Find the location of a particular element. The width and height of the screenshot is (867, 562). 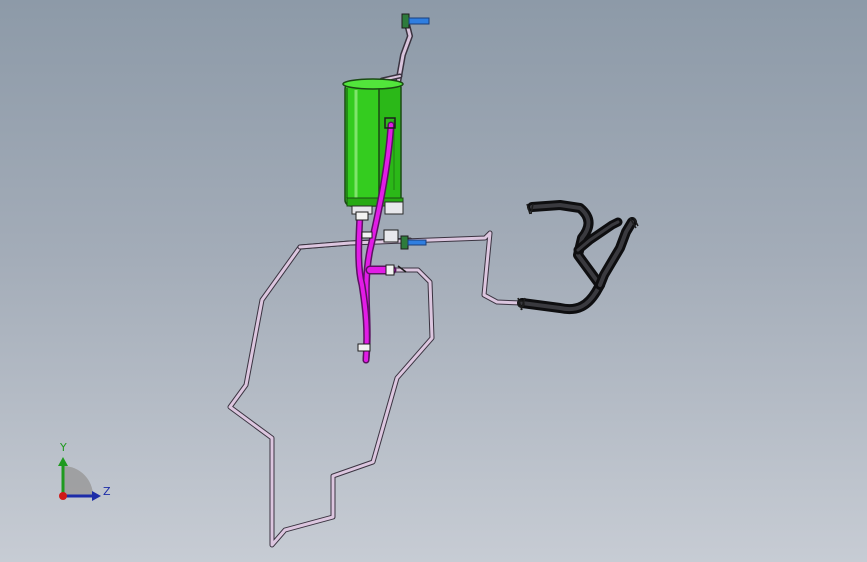

canister-top-cap is located at coordinates (373, 84).